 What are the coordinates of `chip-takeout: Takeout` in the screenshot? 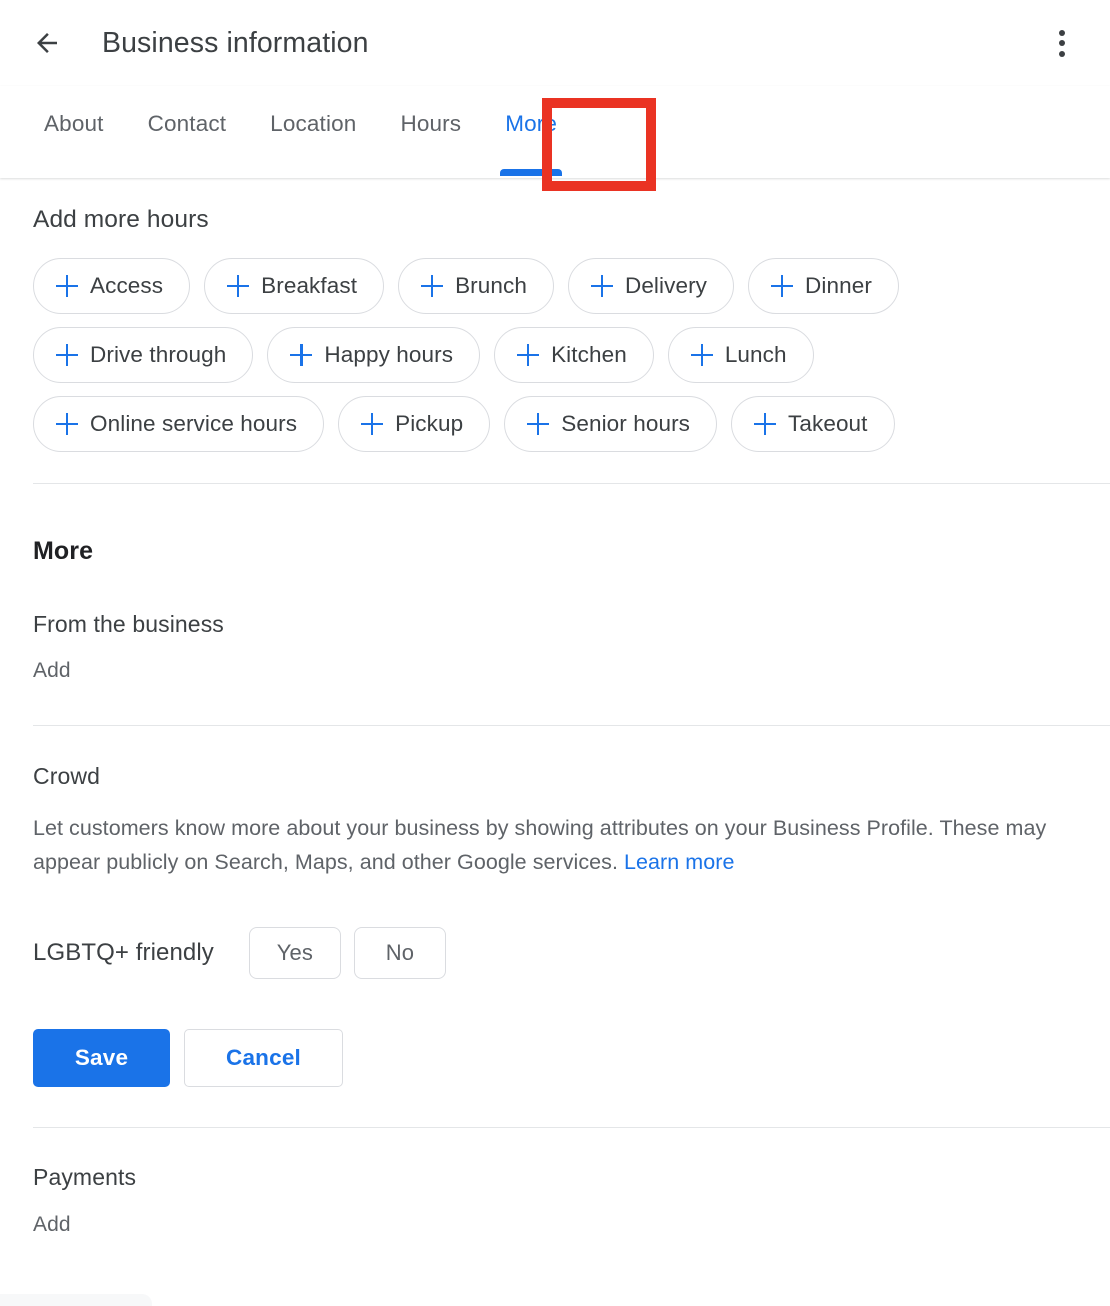 It's located at (813, 424).